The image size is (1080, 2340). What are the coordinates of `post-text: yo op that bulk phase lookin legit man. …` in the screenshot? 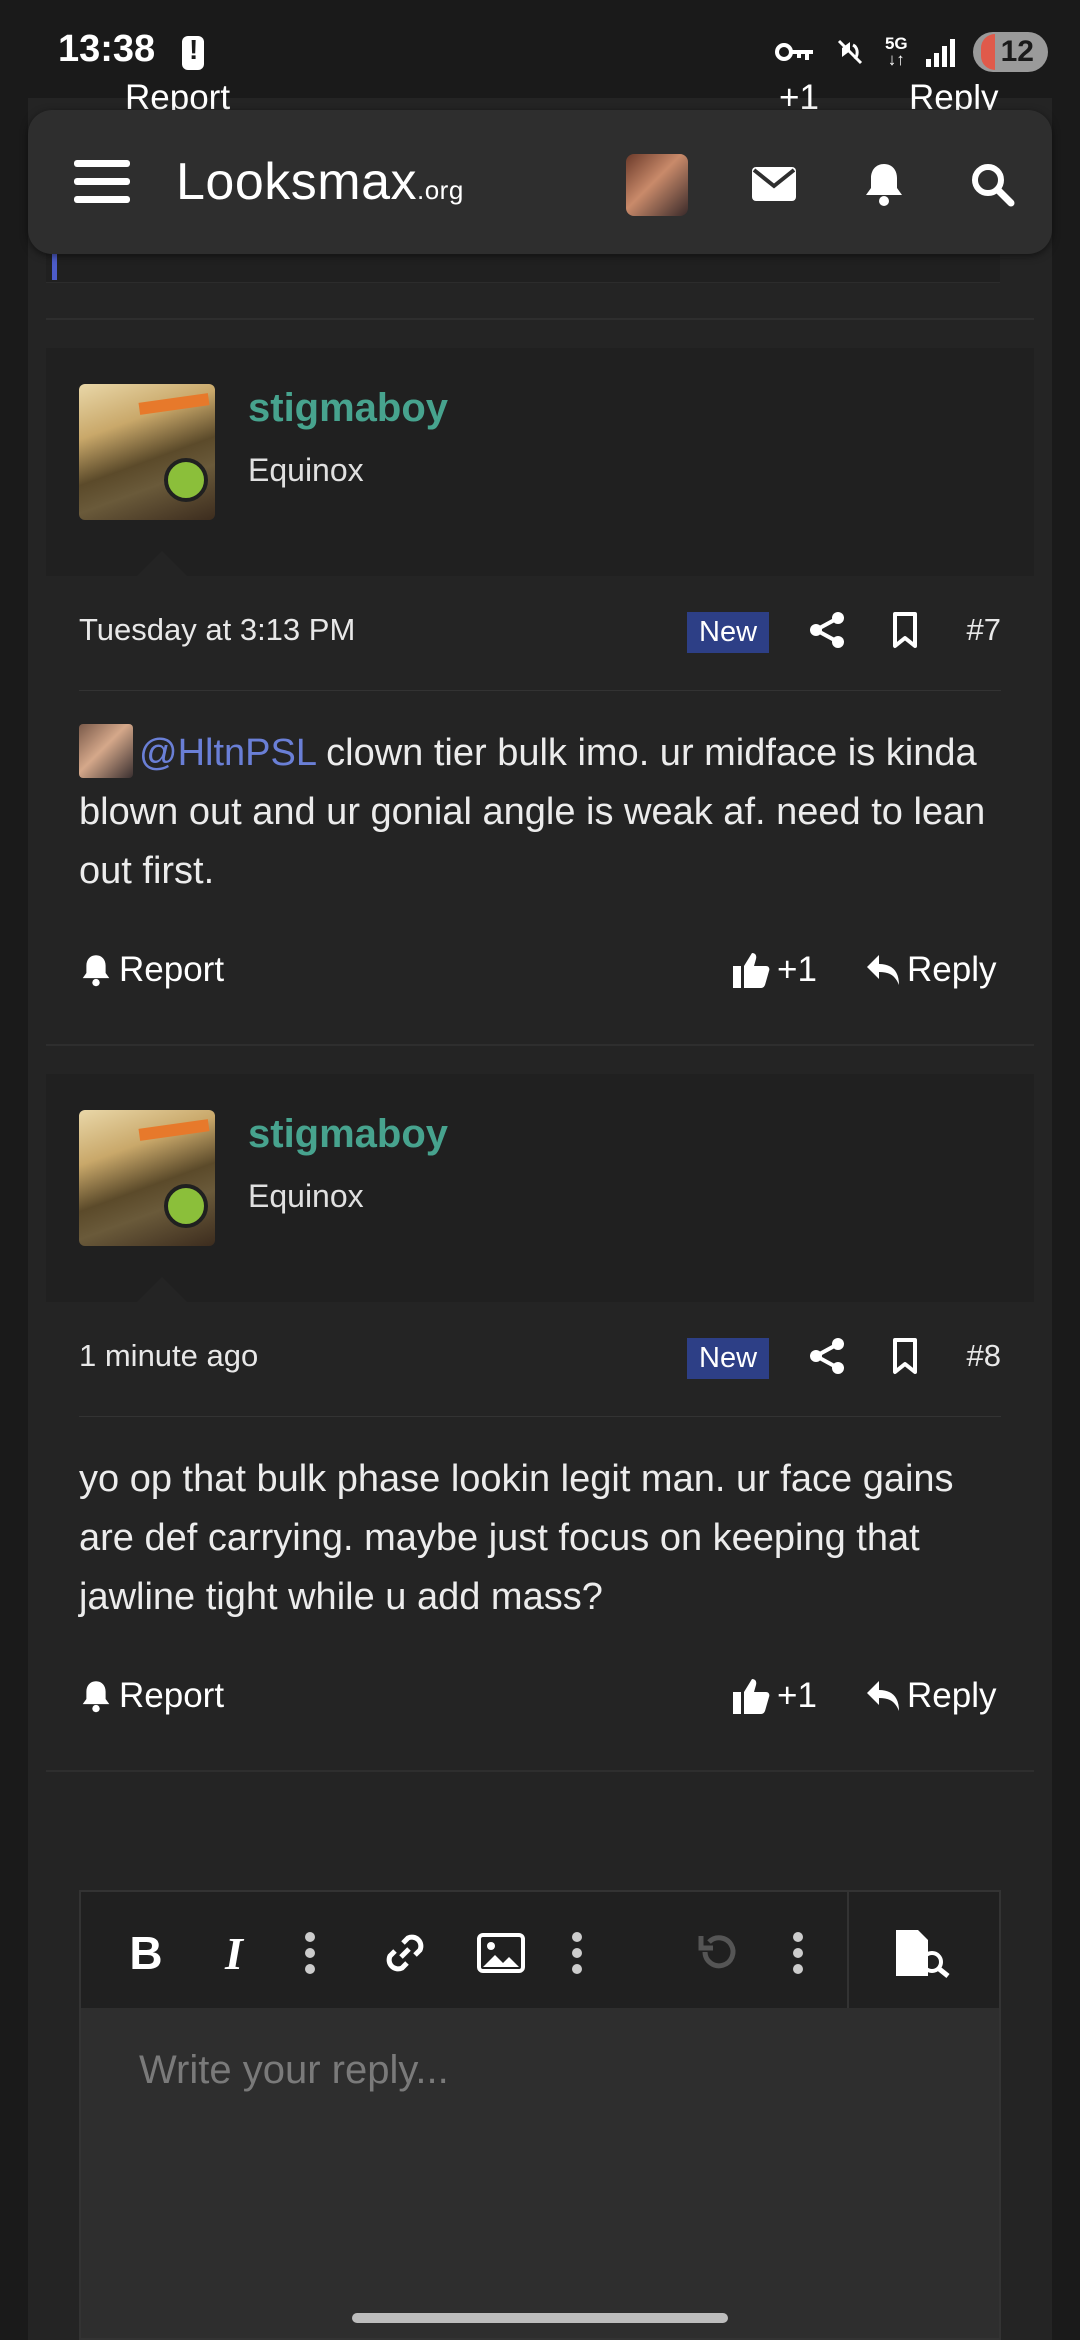 It's located at (516, 1538).